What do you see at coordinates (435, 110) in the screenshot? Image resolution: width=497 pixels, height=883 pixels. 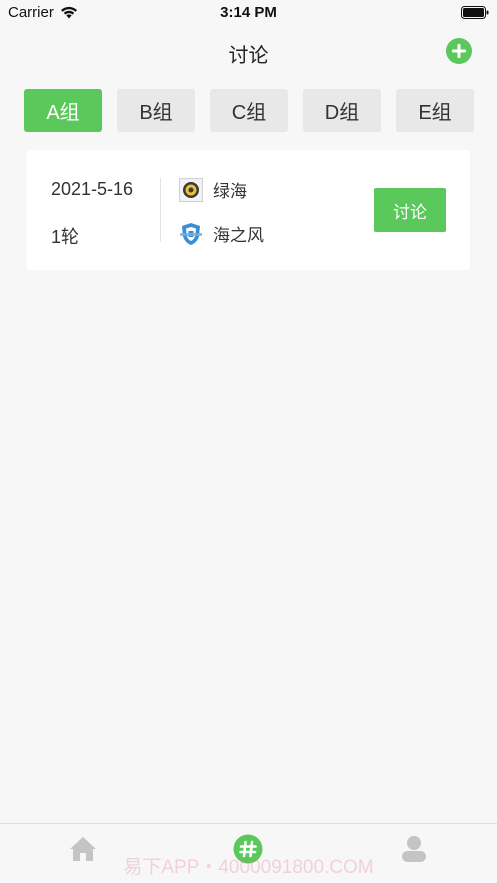 I see `tab-group-e: E组` at bounding box center [435, 110].